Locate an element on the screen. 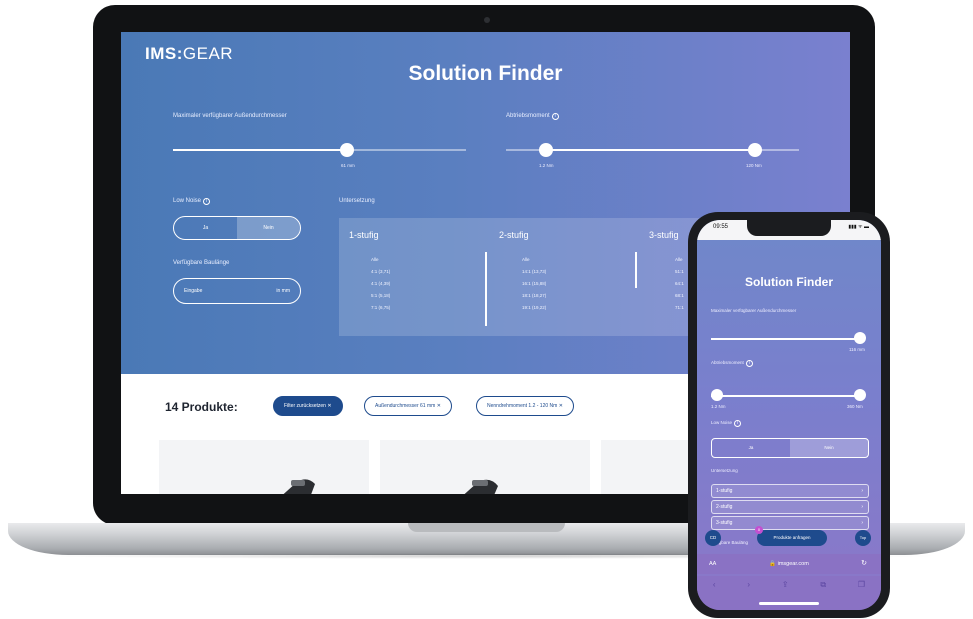 This screenshot has height=619, width=973. ratio-option: 16:1 (15,88) is located at coordinates (534, 284).